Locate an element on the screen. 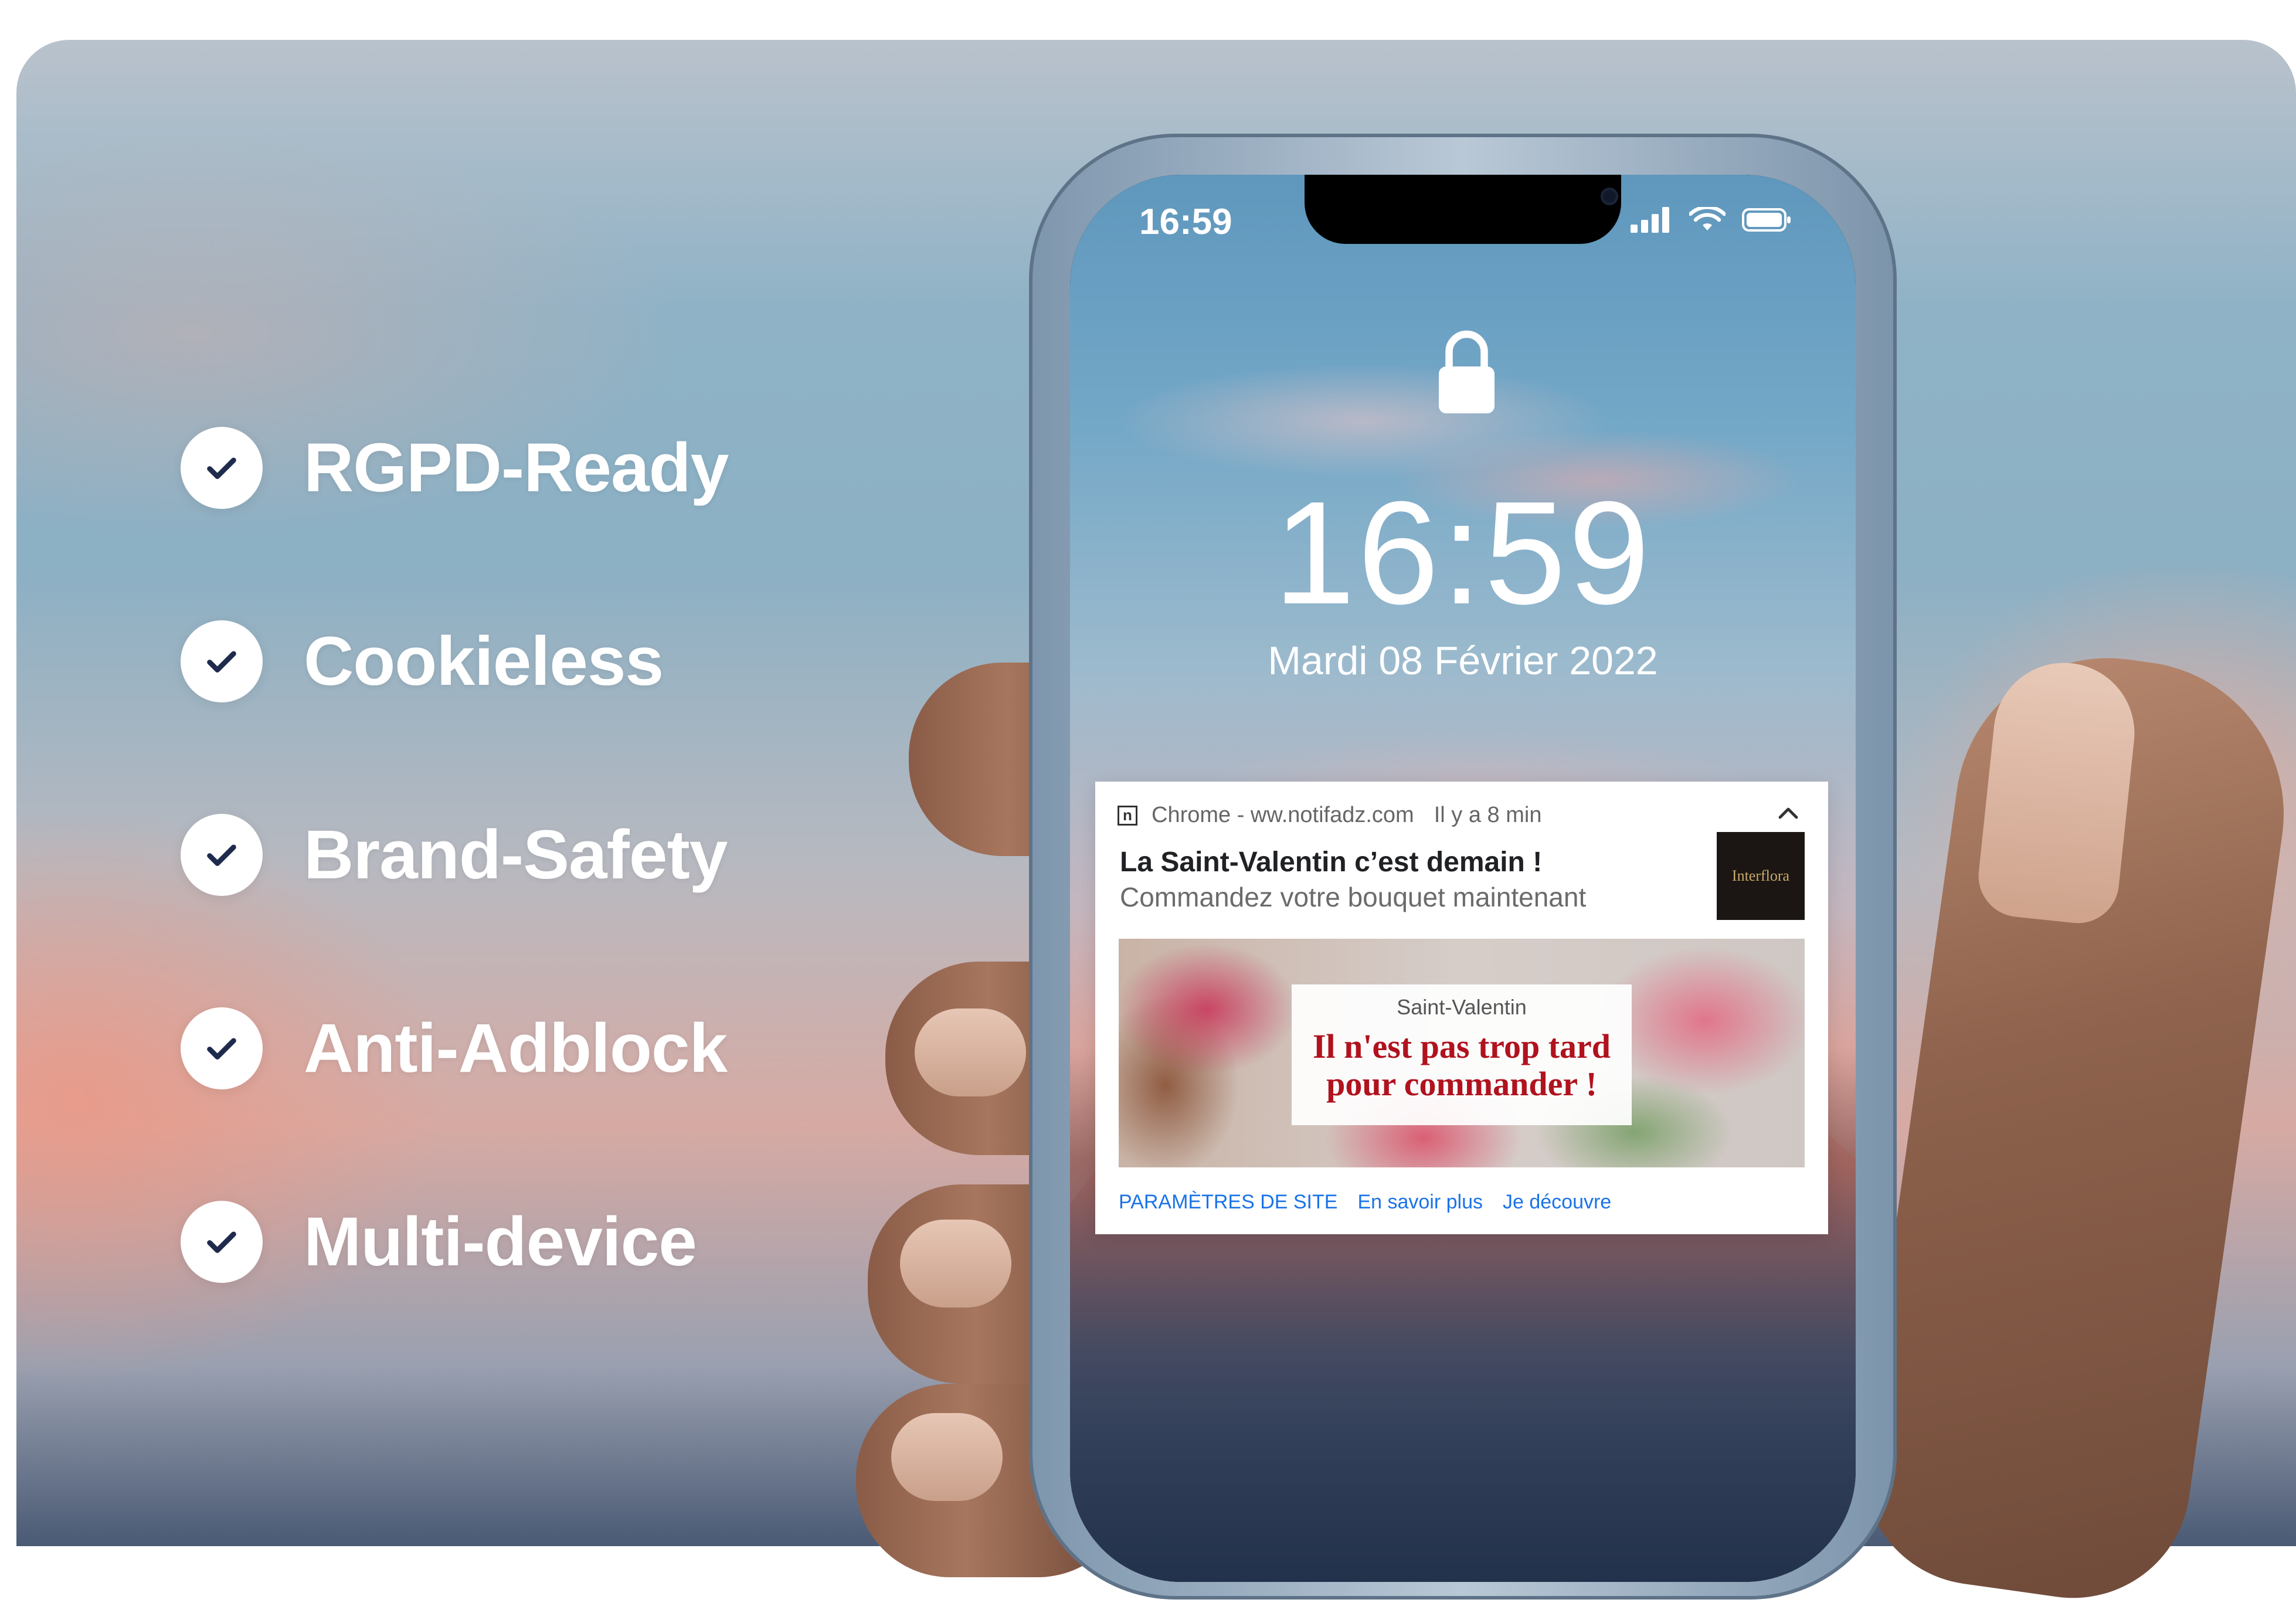 Image resolution: width=2296 pixels, height=1613 pixels. discover-button: Je découvre is located at coordinates (1557, 1203).